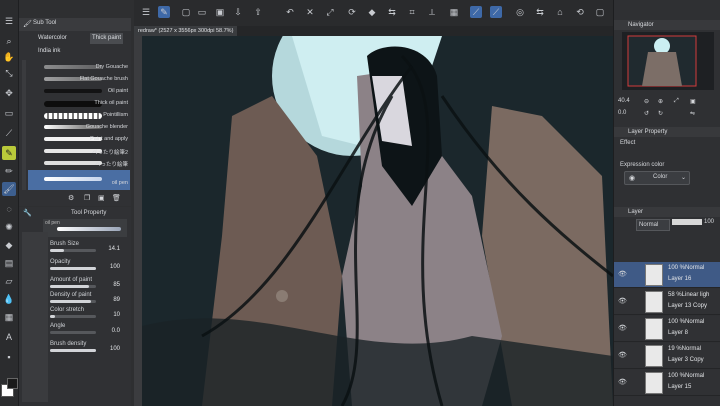 This screenshot has width=720, height=406. Describe the element at coordinates (560, 12) in the screenshot. I see `lock-icon: ⌂` at that location.